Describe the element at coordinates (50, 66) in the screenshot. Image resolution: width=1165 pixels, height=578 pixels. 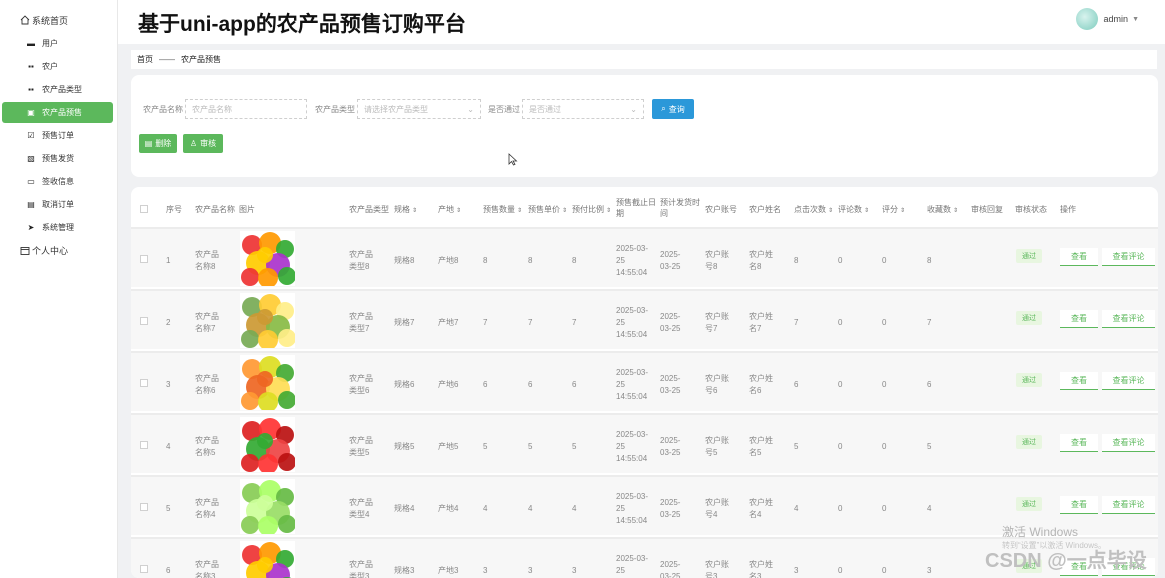
I see `sidebar-item-label: 农户` at that location.